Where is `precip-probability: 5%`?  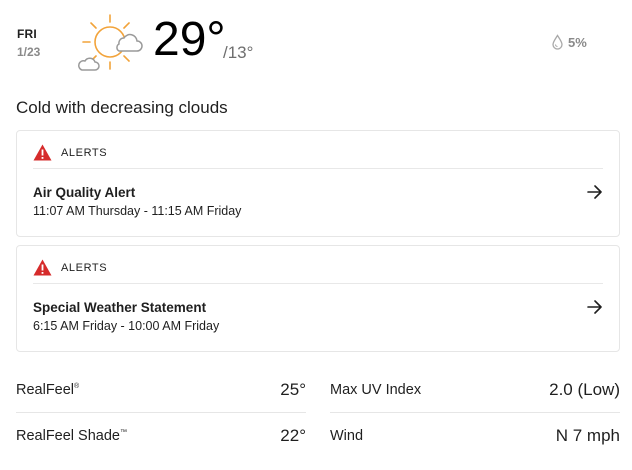
precip-probability: 5% is located at coordinates (577, 42).